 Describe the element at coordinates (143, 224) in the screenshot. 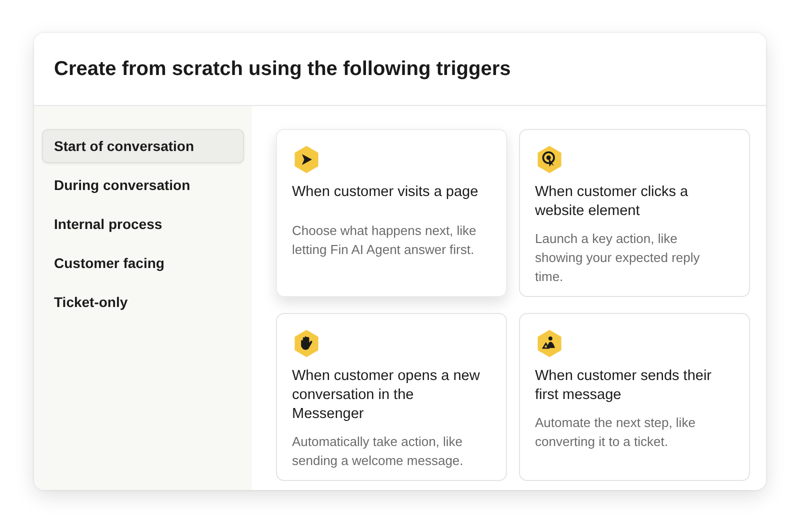

I see `sidebar-item: Internal process` at that location.